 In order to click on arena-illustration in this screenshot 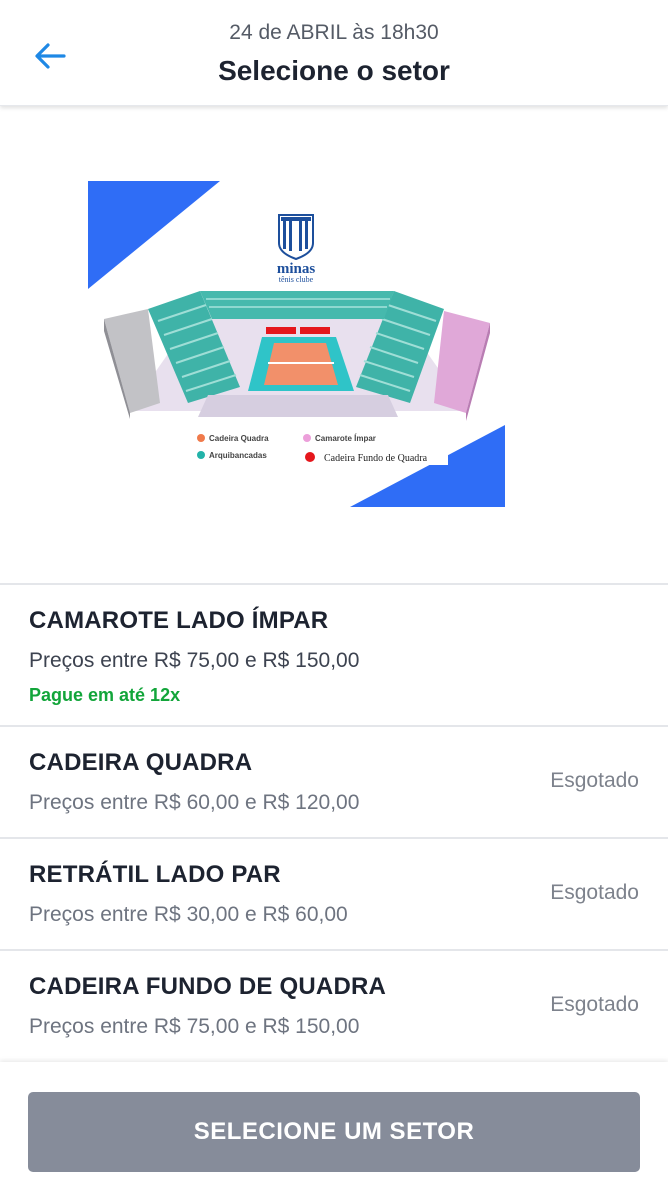, I will do `click(297, 356)`.